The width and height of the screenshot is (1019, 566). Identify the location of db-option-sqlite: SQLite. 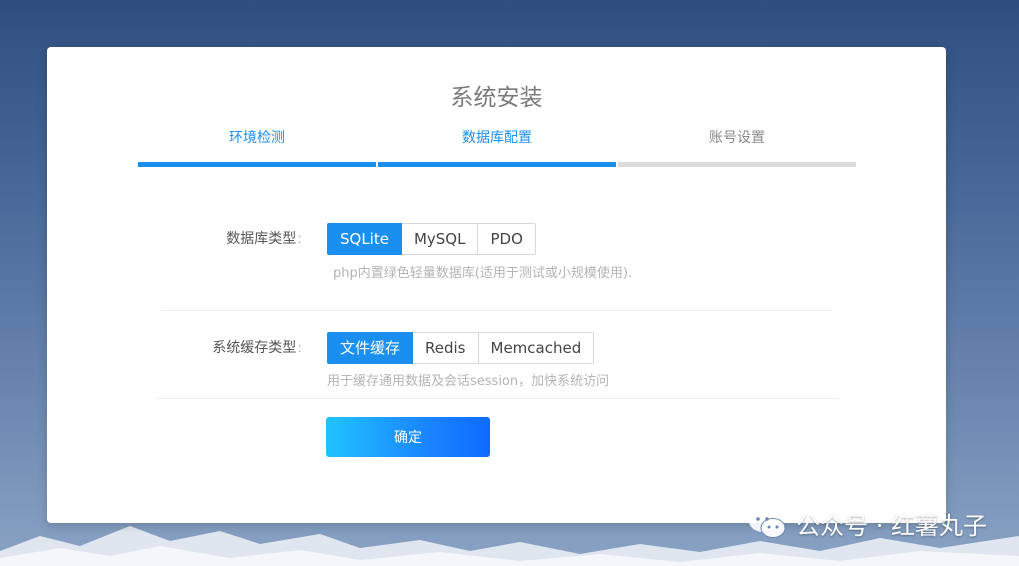
(364, 239).